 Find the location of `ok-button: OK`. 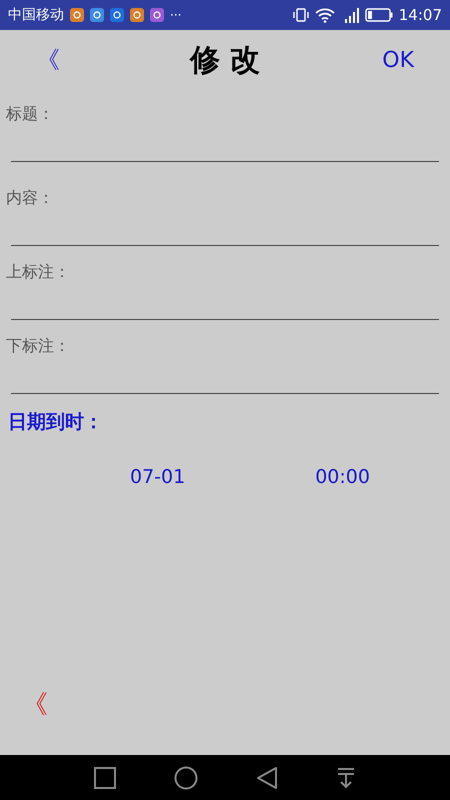

ok-button: OK is located at coordinates (394, 60).